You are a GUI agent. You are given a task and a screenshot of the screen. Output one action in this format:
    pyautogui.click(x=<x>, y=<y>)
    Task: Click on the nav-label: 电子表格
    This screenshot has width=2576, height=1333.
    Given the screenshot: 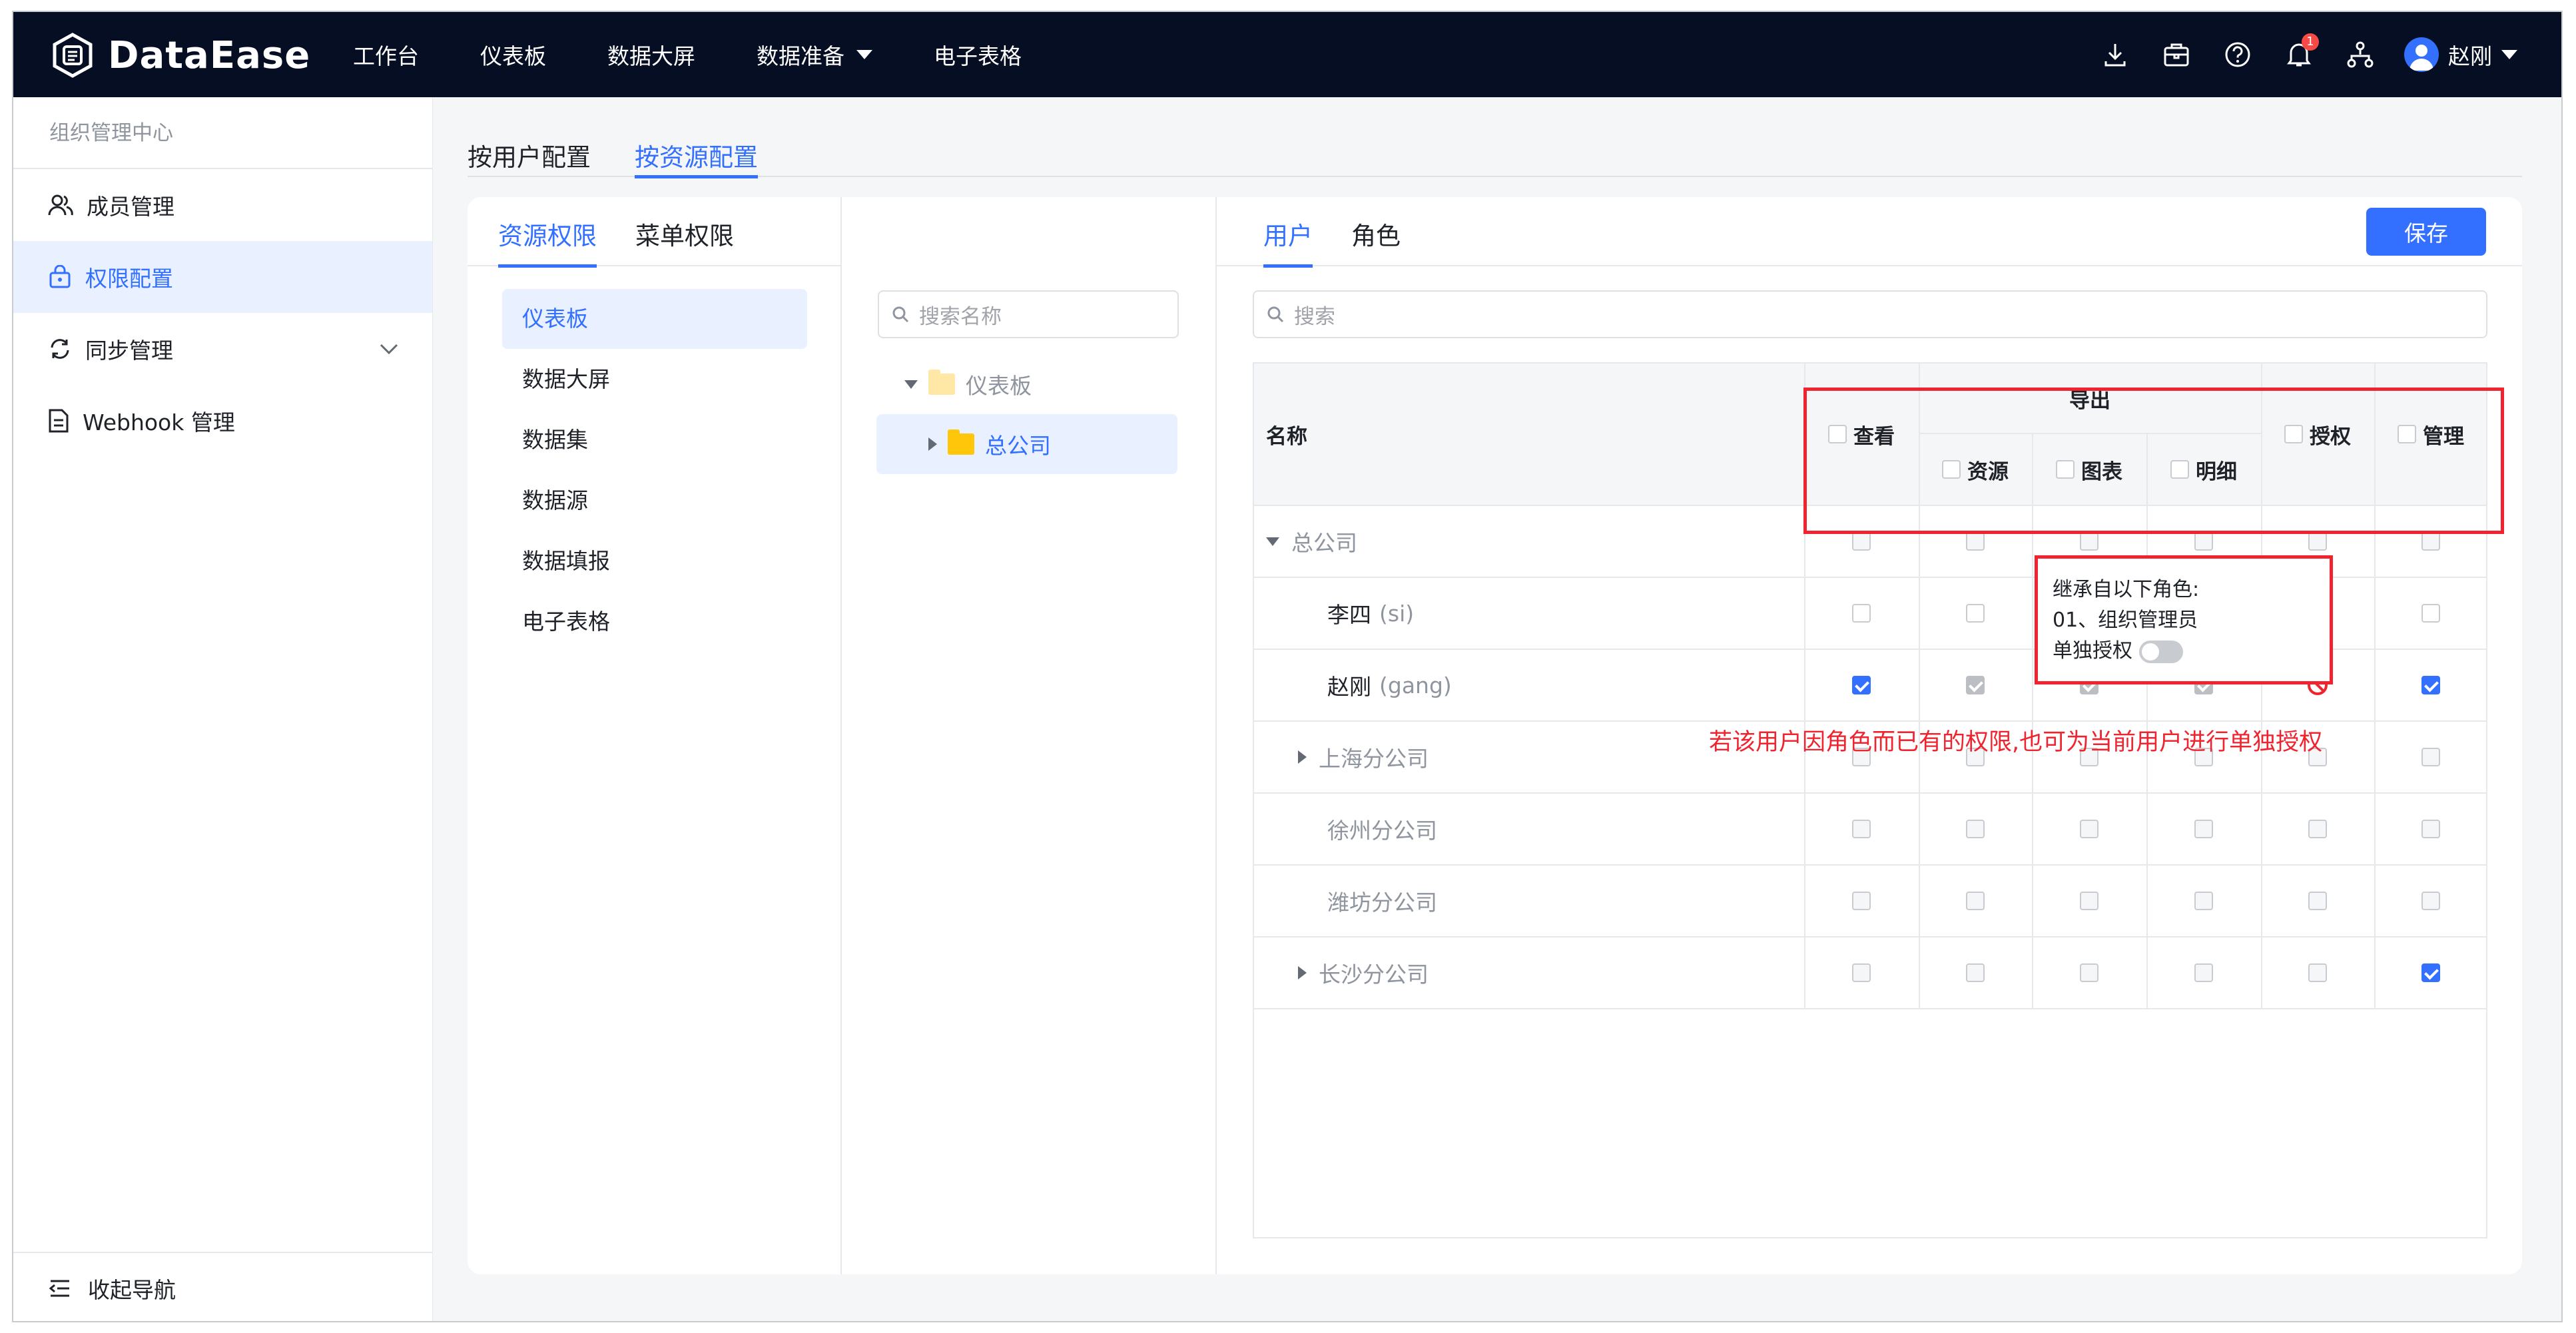 What is the action you would take?
    pyautogui.click(x=978, y=56)
    